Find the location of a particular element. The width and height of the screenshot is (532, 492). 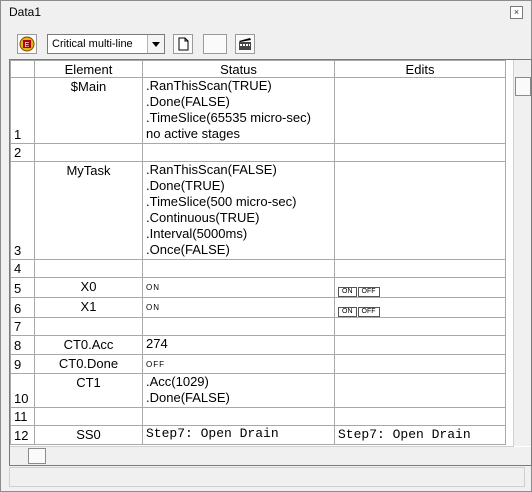

header-row: Element Status Edits is located at coordinates (258, 69).